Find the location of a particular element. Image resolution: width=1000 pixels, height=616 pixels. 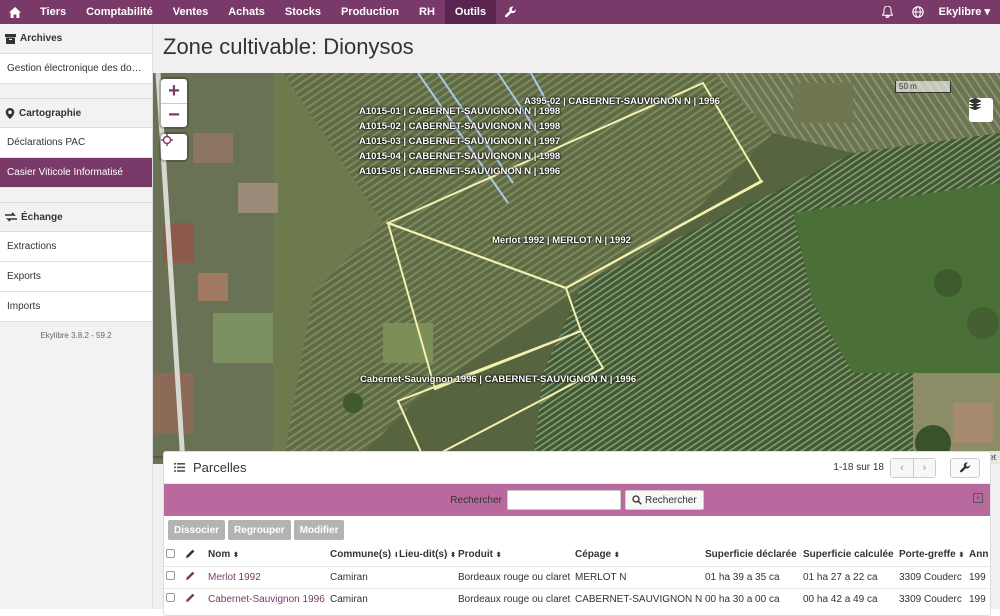

cell-cepage: MERLOT N is located at coordinates (638, 576).